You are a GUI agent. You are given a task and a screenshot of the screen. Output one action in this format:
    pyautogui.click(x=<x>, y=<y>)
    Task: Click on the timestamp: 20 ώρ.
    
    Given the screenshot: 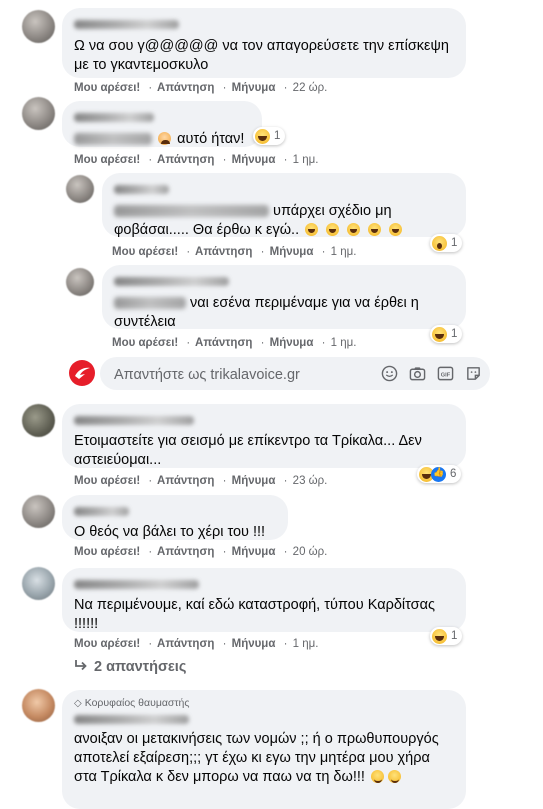 What is the action you would take?
    pyautogui.click(x=310, y=552)
    